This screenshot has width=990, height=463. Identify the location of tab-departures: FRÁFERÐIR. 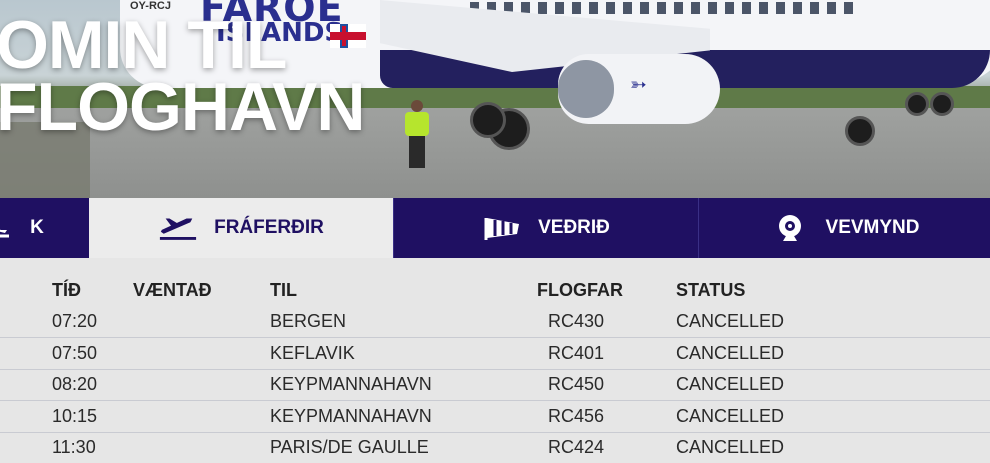
(241, 228).